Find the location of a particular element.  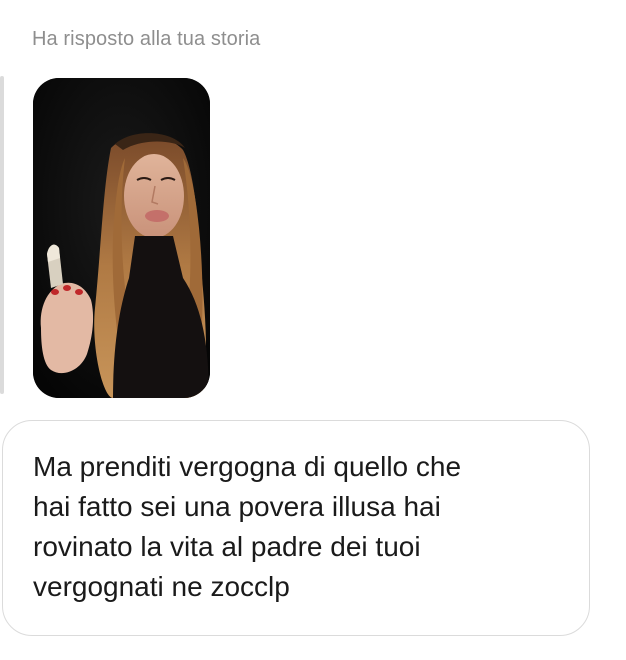

reply-indicator-bar is located at coordinates (2, 235).